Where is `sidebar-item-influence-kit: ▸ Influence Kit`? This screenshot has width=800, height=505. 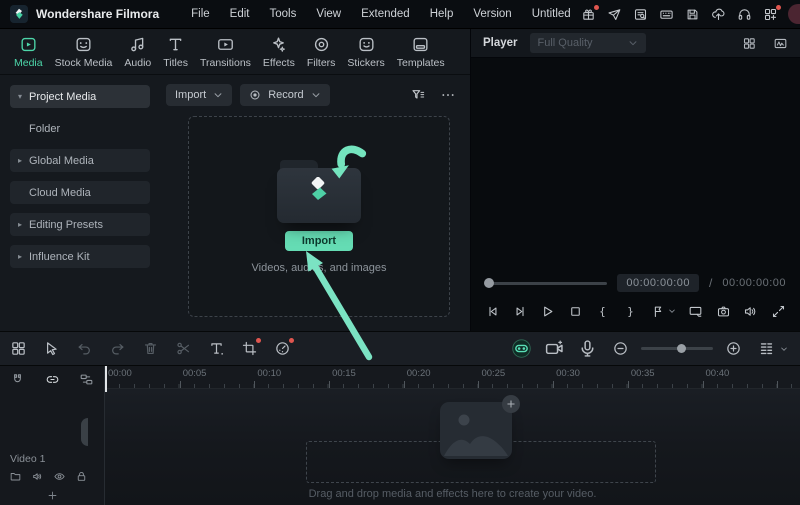 sidebar-item-influence-kit: ▸ Influence Kit is located at coordinates (80, 256).